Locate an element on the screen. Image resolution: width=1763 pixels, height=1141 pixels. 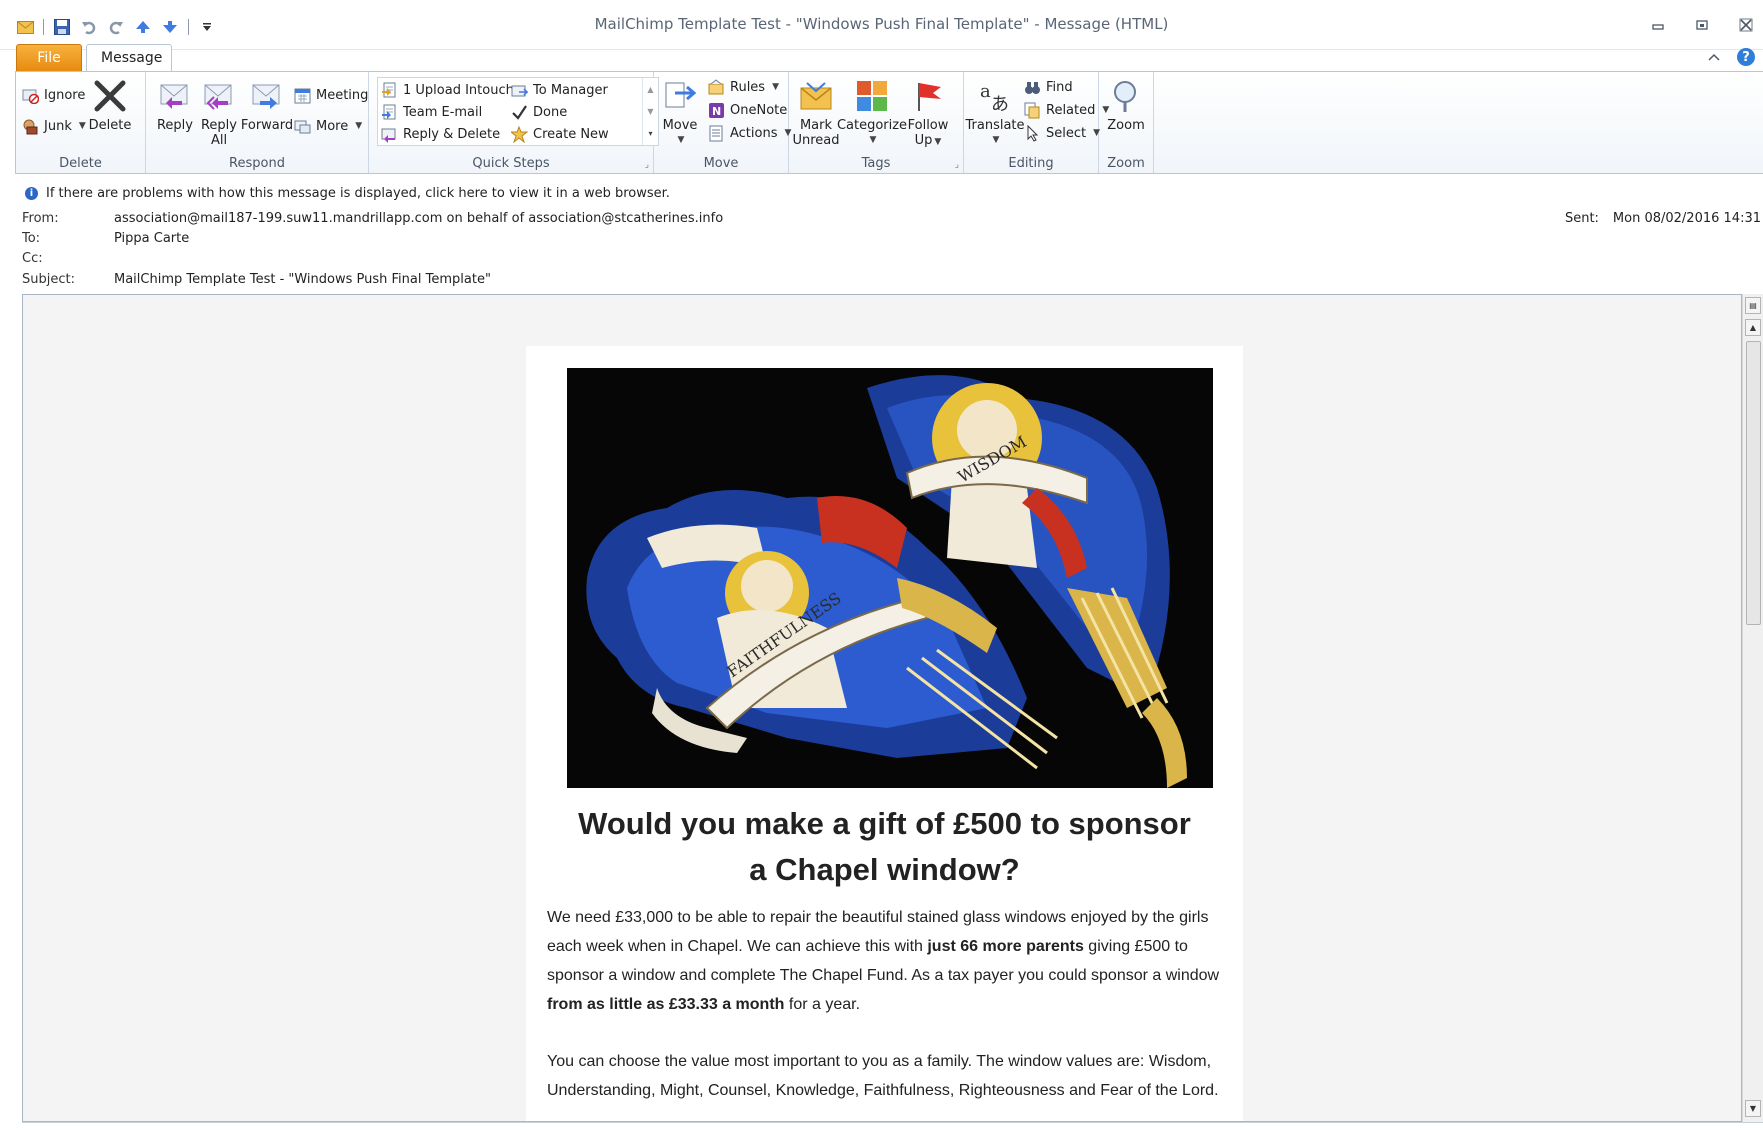
calendar-icon is located at coordinates (302, 95).